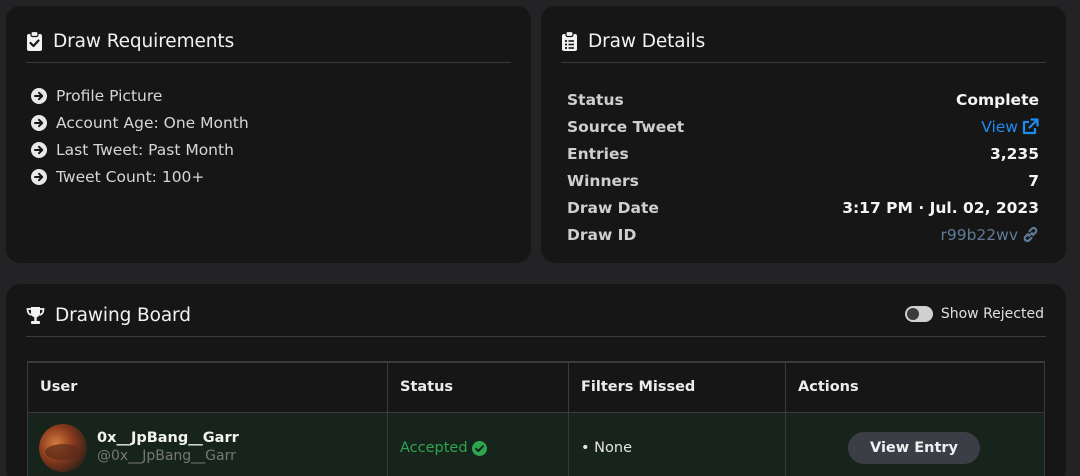 This screenshot has height=476, width=1080. I want to click on requirement-item: Tweet Count: 100+, so click(140, 176).